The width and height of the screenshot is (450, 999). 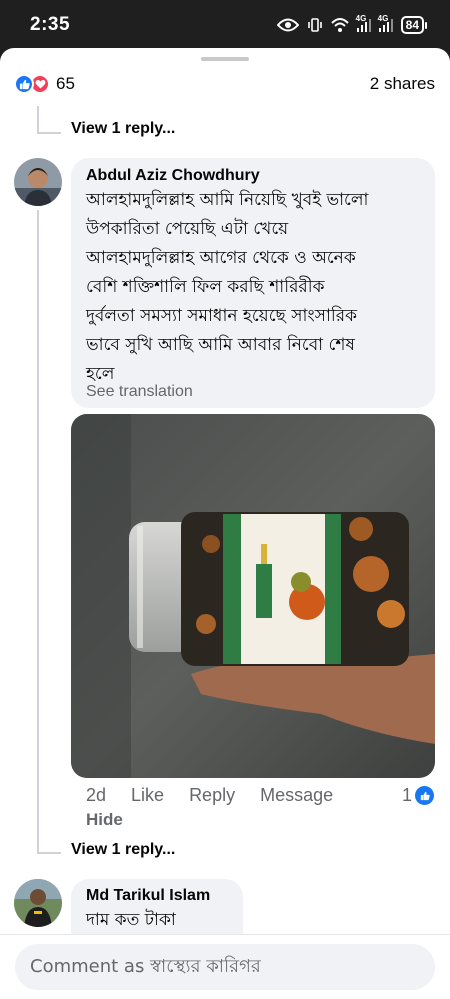 What do you see at coordinates (221, 316) in the screenshot?
I see `comment-line: দুর্বলতা সমস্যা সমাধান হয়েছে সাংসারিক` at bounding box center [221, 316].